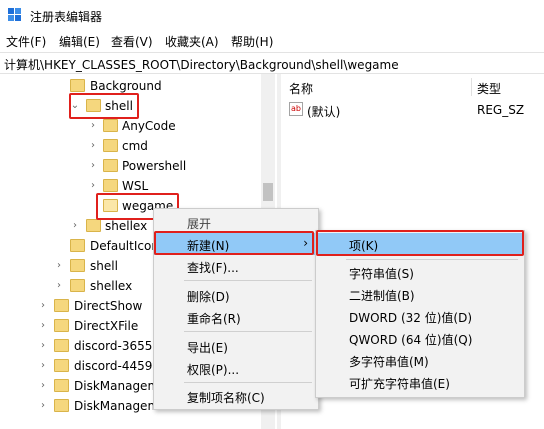 The width and height of the screenshot is (544, 429). Describe the element at coordinates (489, 88) in the screenshot. I see `column-header-type: 类型` at that location.